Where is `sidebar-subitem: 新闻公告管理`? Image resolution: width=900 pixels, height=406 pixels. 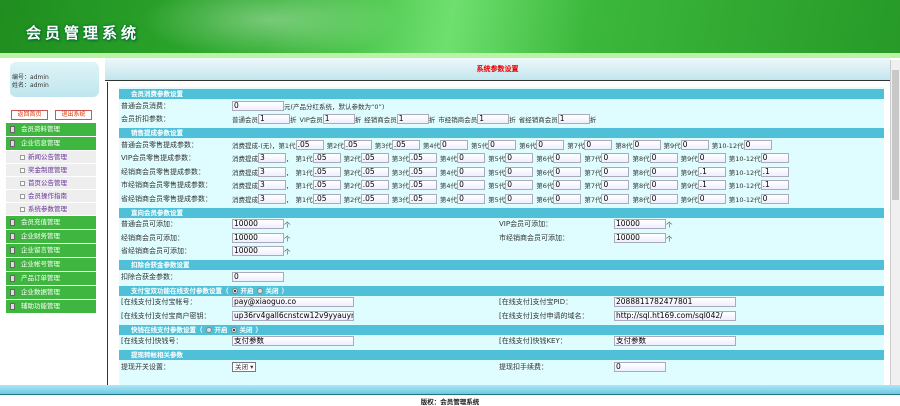
sidebar-subitem: 新闻公告管理 is located at coordinates (51, 157).